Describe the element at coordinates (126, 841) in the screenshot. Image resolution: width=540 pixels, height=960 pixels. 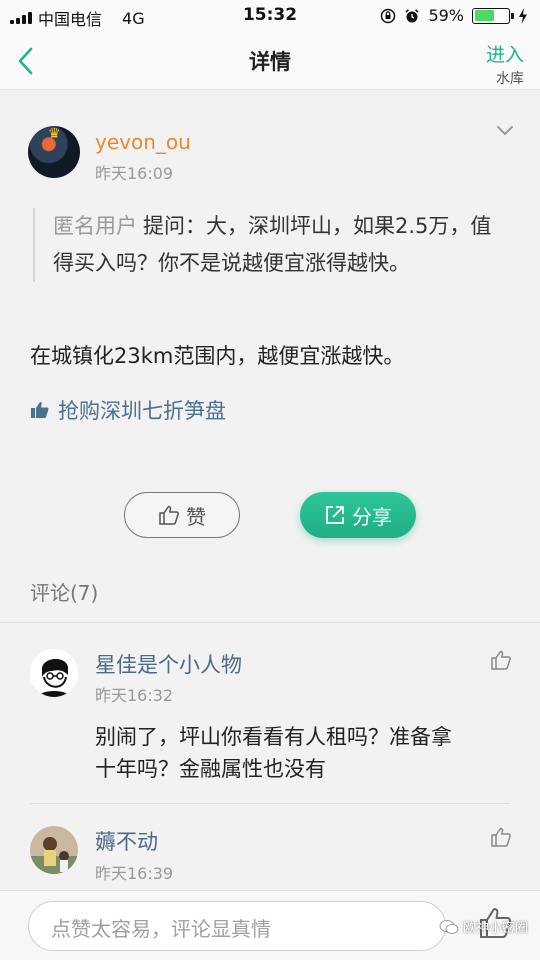
I see `comment-author: 薅不动` at that location.